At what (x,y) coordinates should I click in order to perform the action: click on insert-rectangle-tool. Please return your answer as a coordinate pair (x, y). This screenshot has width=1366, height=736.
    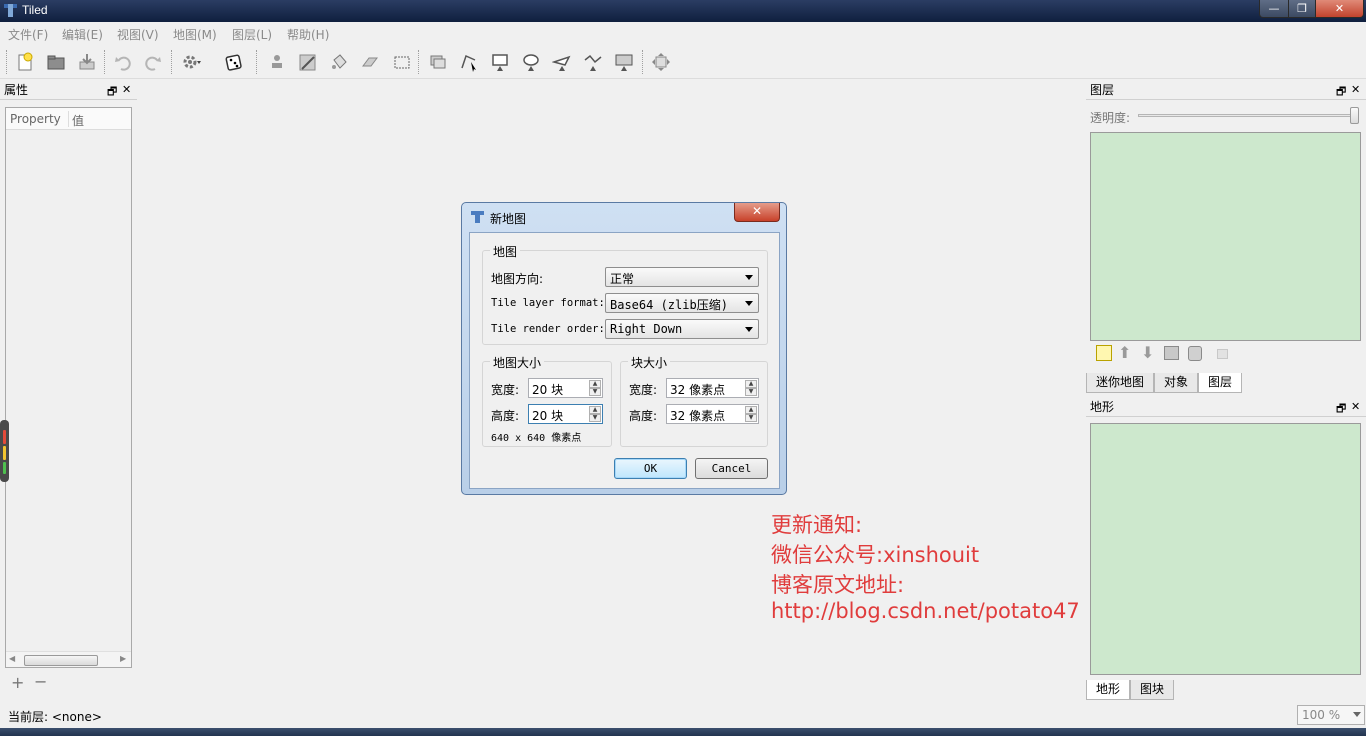
    Looking at the image, I should click on (500, 62).